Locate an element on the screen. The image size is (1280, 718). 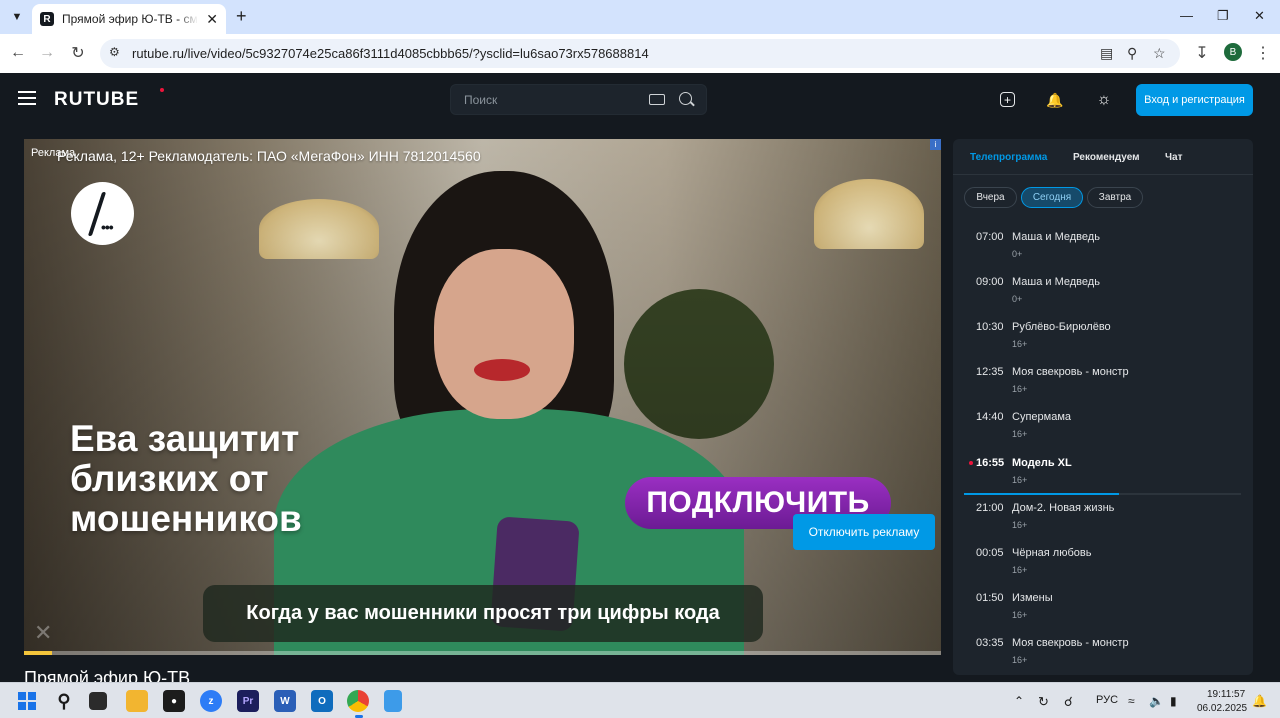
browser-menu-icon: ⋮ is located at coordinates (1263, 53).